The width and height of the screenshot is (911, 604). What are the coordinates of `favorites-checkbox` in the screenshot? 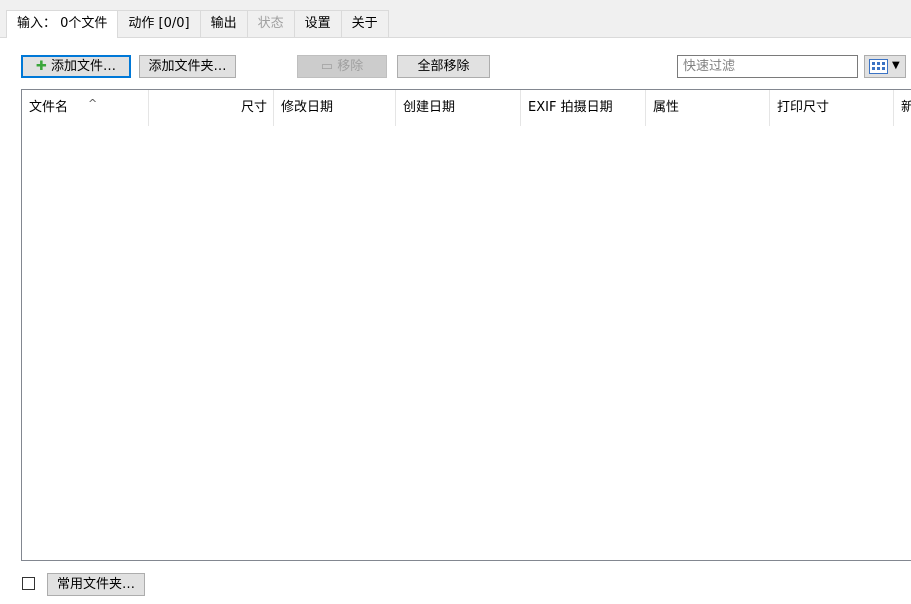 It's located at (28, 583).